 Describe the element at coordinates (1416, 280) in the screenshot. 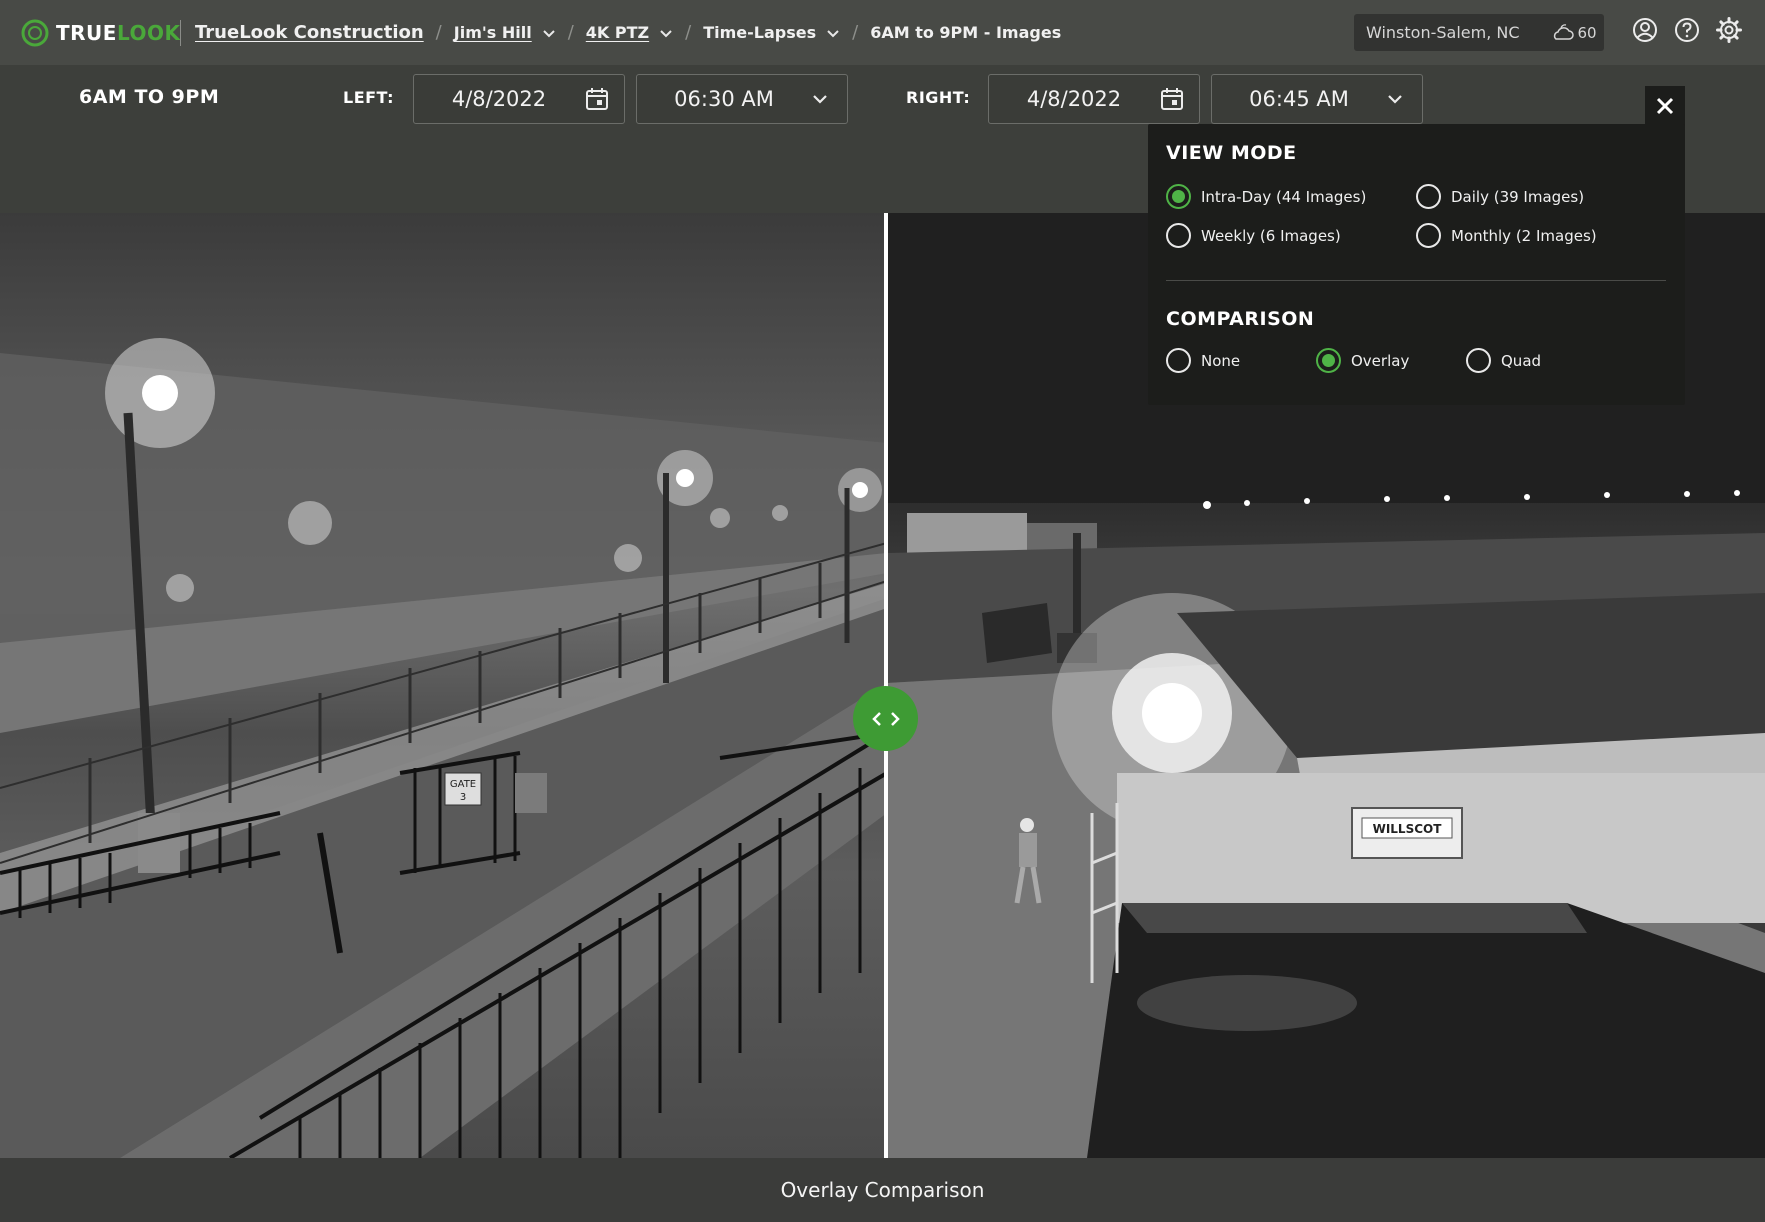

I see `popover-divider` at that location.